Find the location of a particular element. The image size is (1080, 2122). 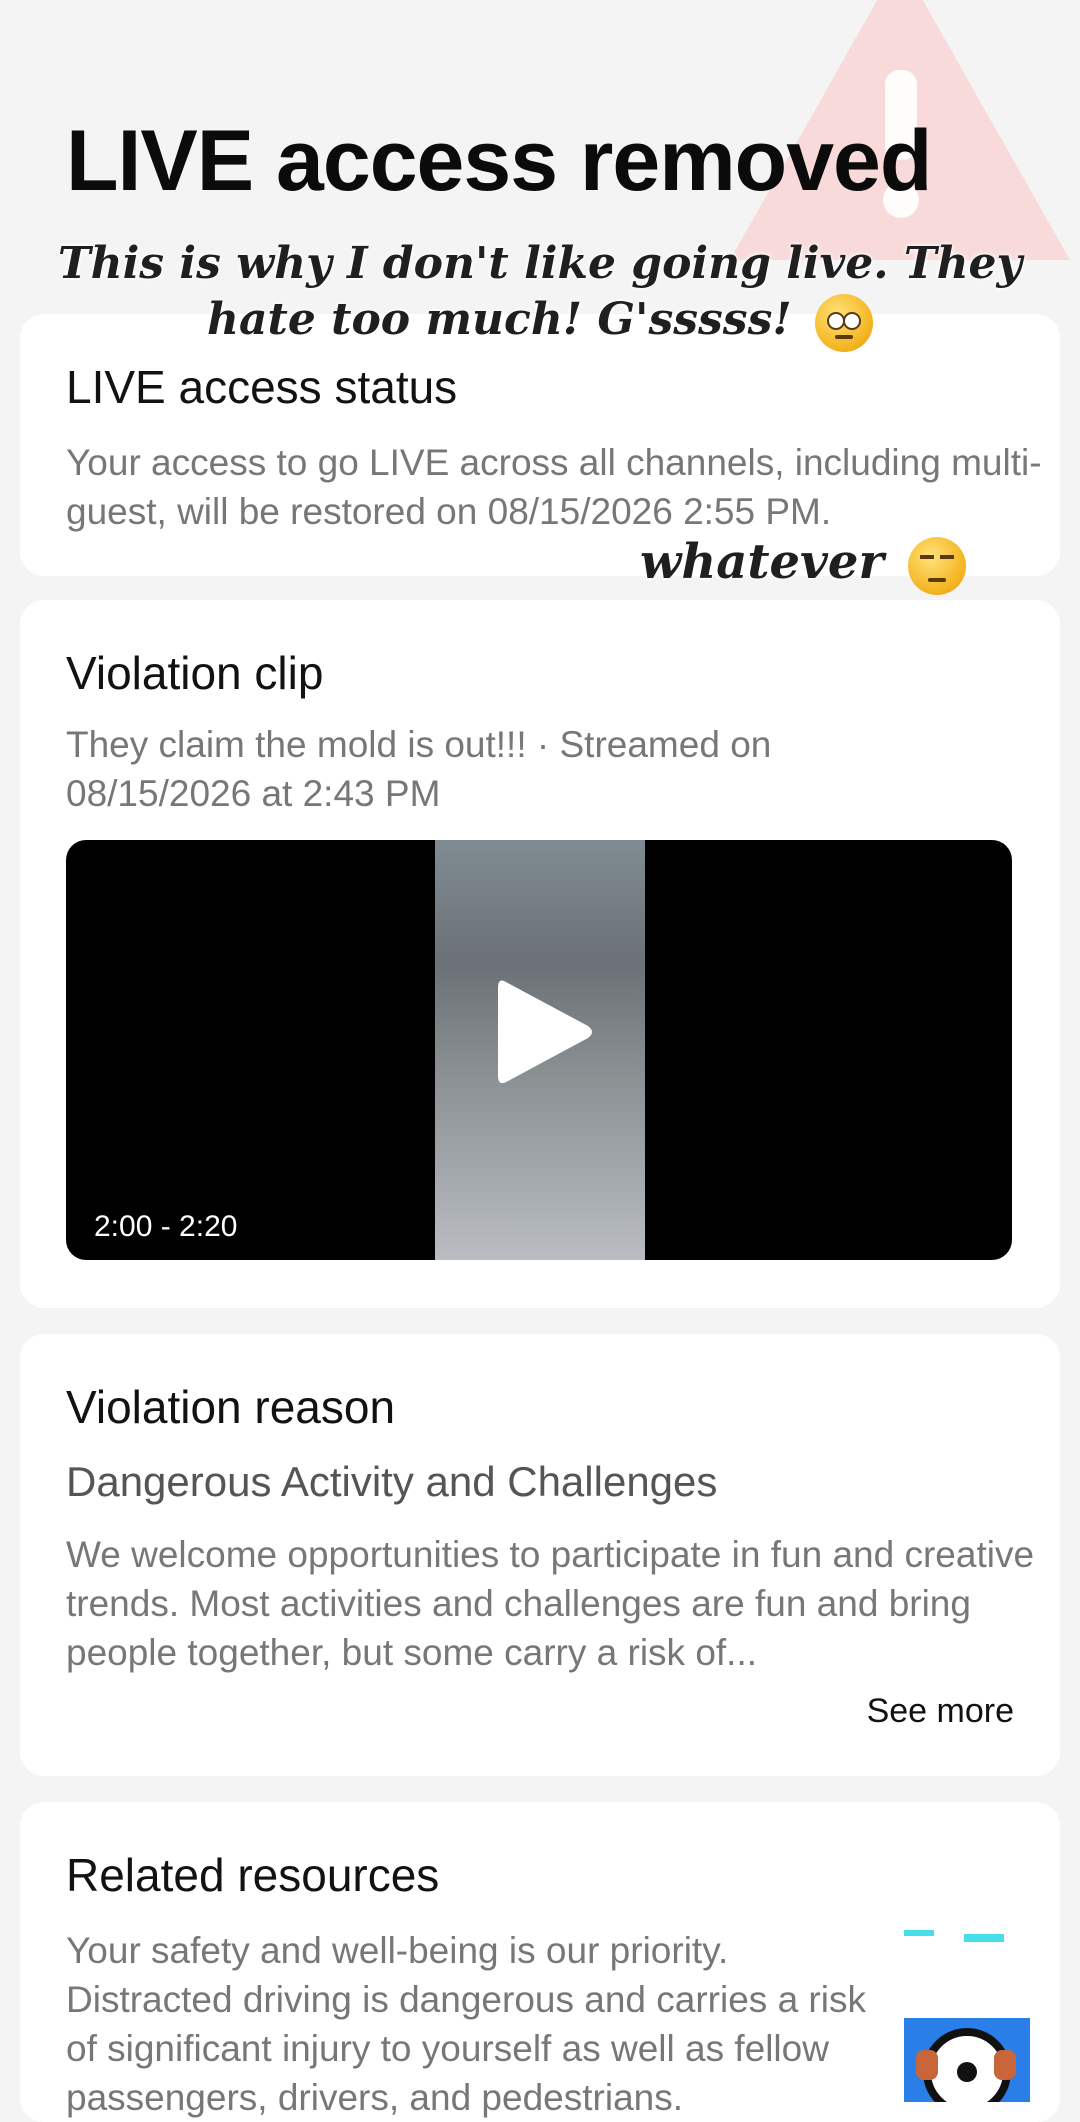

violation-reason-category: Dangerous Activity and Challenges is located at coordinates (392, 1481).